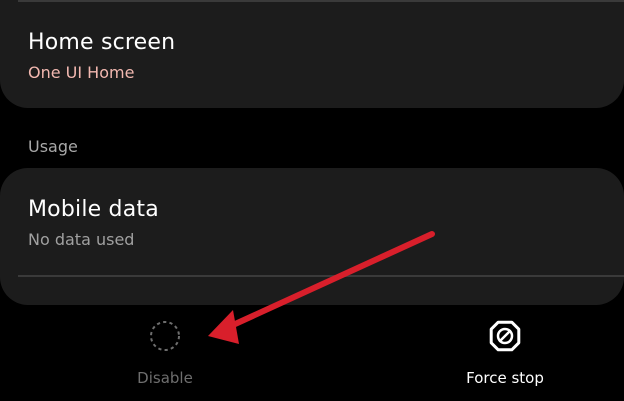 This screenshot has height=401, width=624. What do you see at coordinates (165, 358) in the screenshot?
I see `disable-button: Disable` at bounding box center [165, 358].